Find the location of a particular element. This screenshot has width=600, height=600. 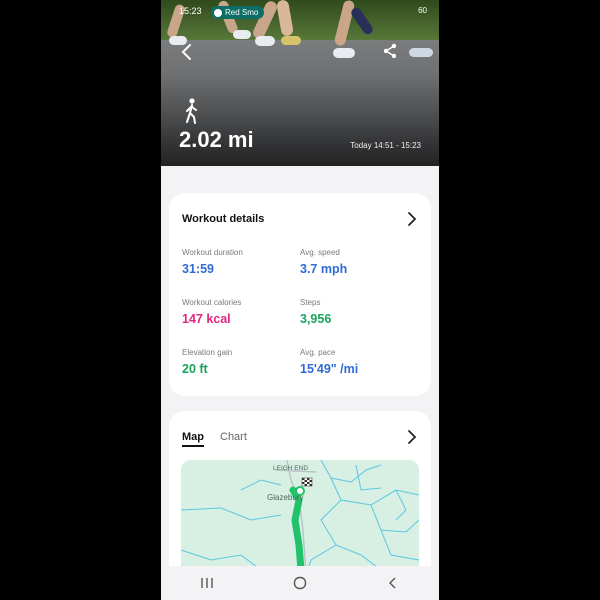

route-map: LEIGH END Glazebury is located at coordinates (300, 520).